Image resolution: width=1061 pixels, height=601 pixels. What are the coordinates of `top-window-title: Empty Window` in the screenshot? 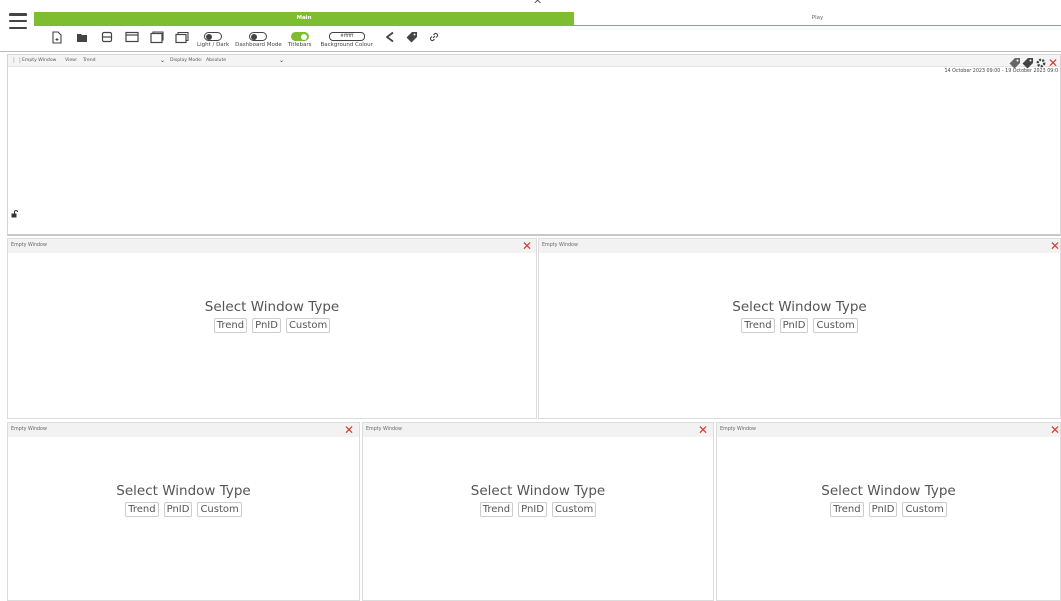 It's located at (39, 60).